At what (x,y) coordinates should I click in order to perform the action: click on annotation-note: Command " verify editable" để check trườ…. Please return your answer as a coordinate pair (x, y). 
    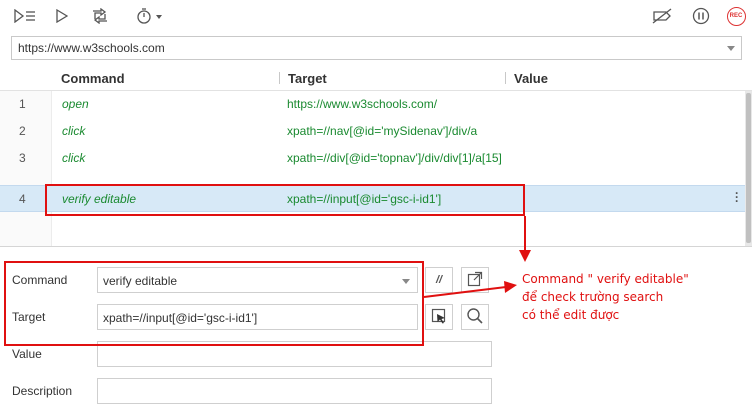
    Looking at the image, I should click on (605, 297).